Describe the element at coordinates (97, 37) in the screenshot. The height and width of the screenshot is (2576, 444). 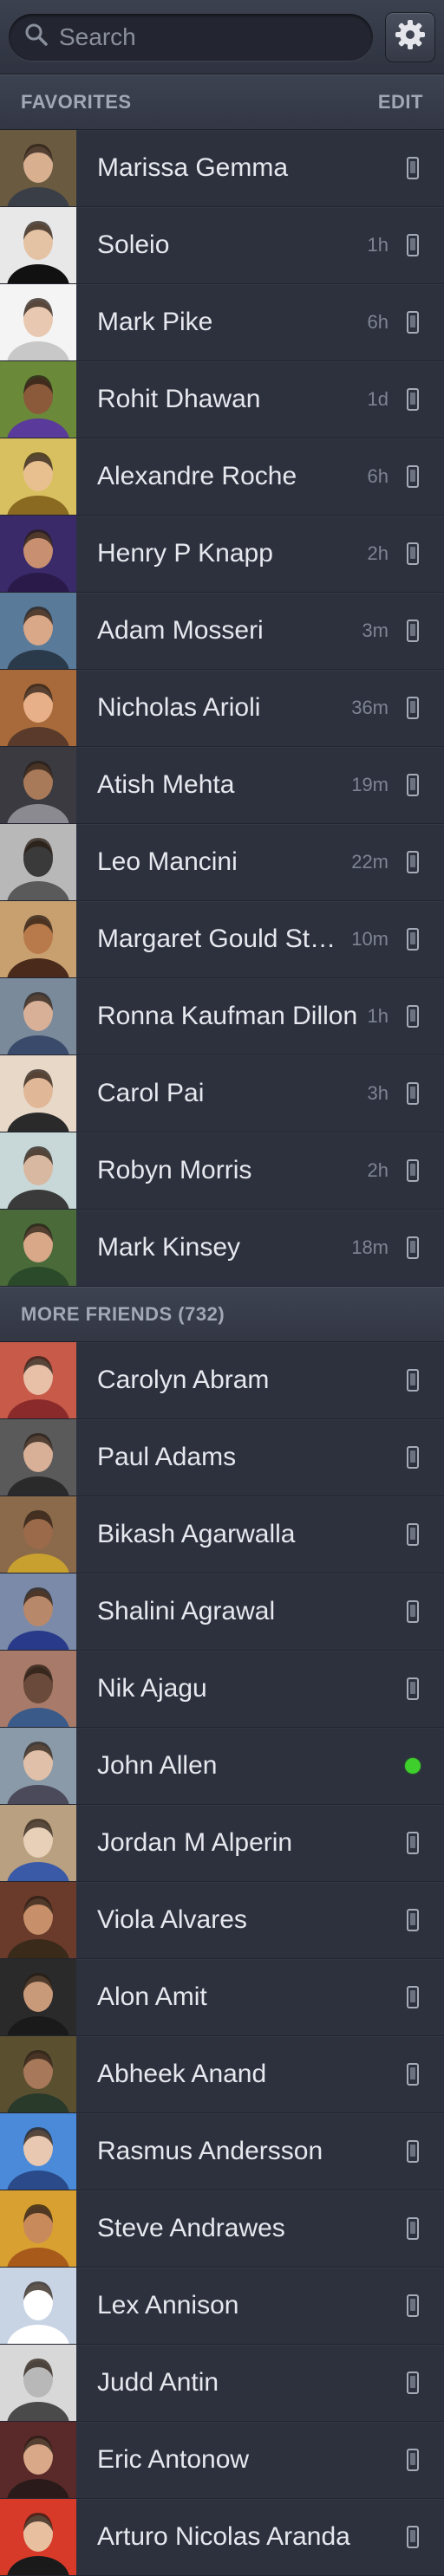
I see `search-placeholder: Search` at that location.